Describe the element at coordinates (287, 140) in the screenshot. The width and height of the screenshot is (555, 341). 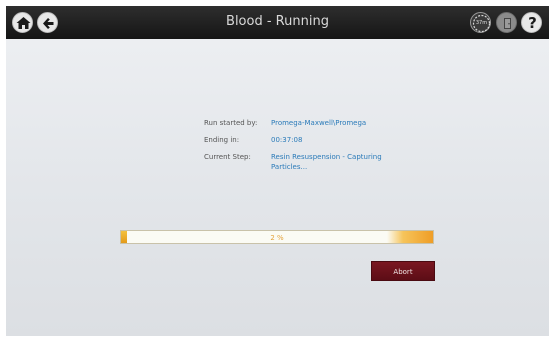
I see `ending-in-value: 00:37:08` at that location.